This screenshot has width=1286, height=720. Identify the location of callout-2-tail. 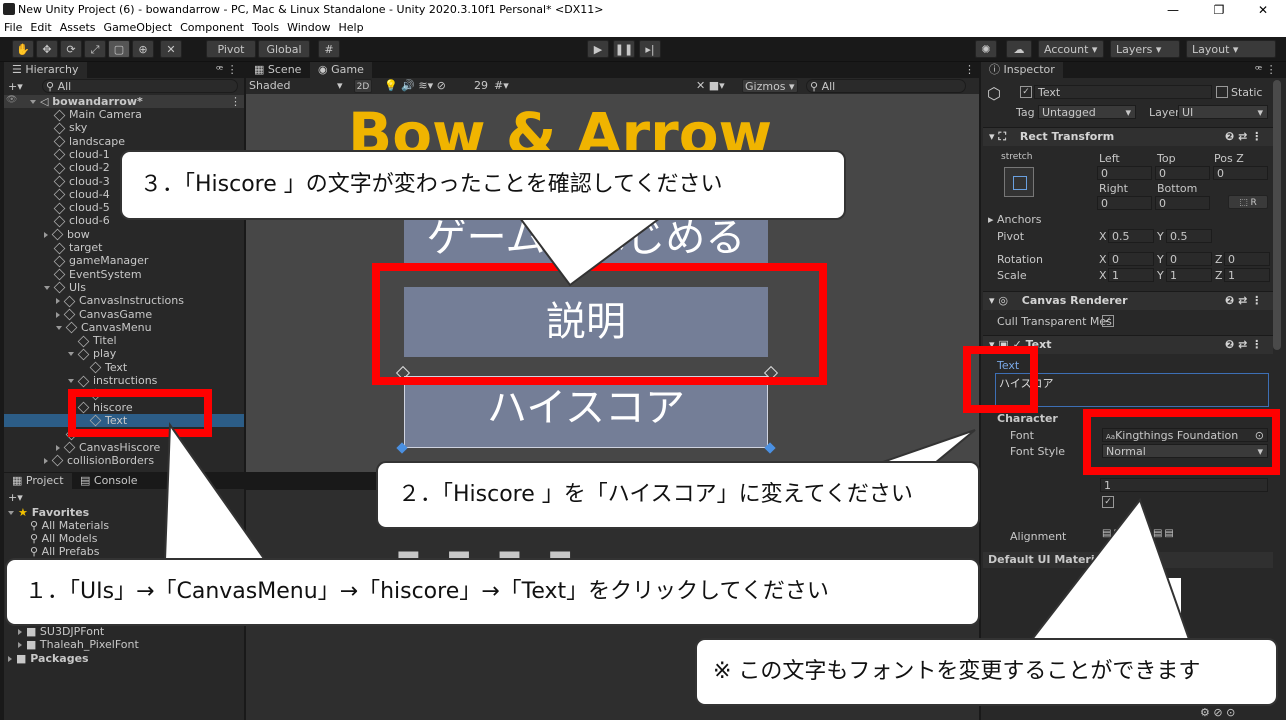
(927, 446).